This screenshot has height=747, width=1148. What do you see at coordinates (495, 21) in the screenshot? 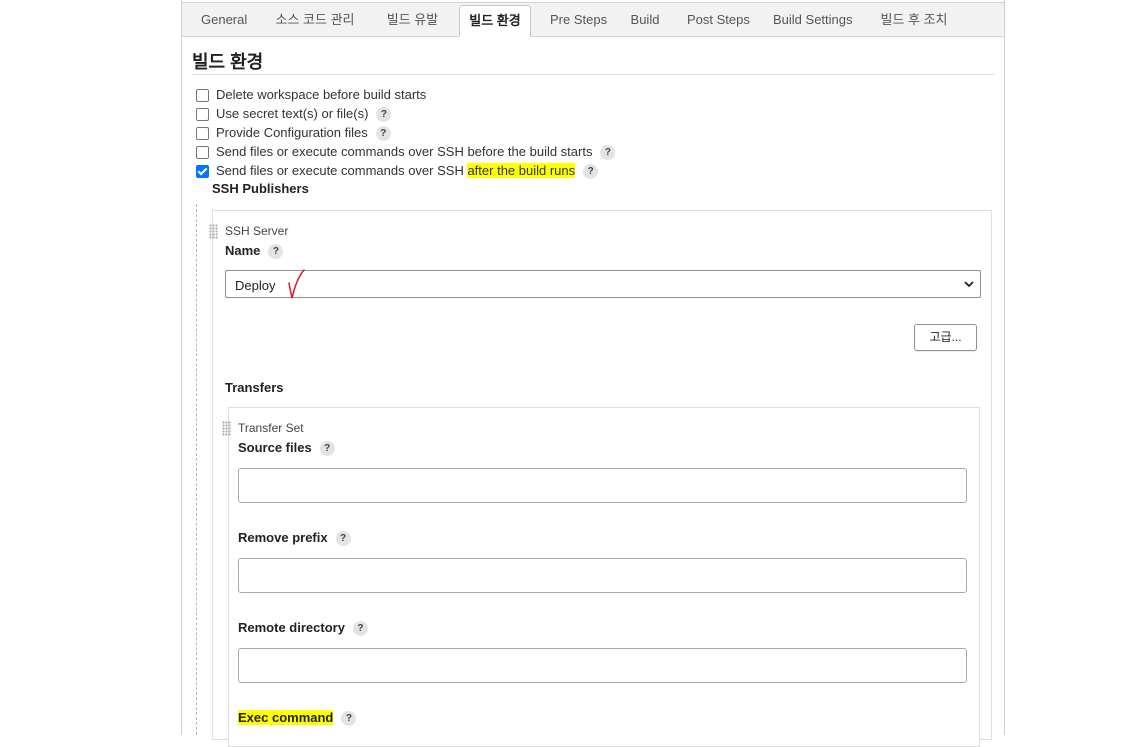
I see `tab-build-environment: 빌드 환경` at bounding box center [495, 21].